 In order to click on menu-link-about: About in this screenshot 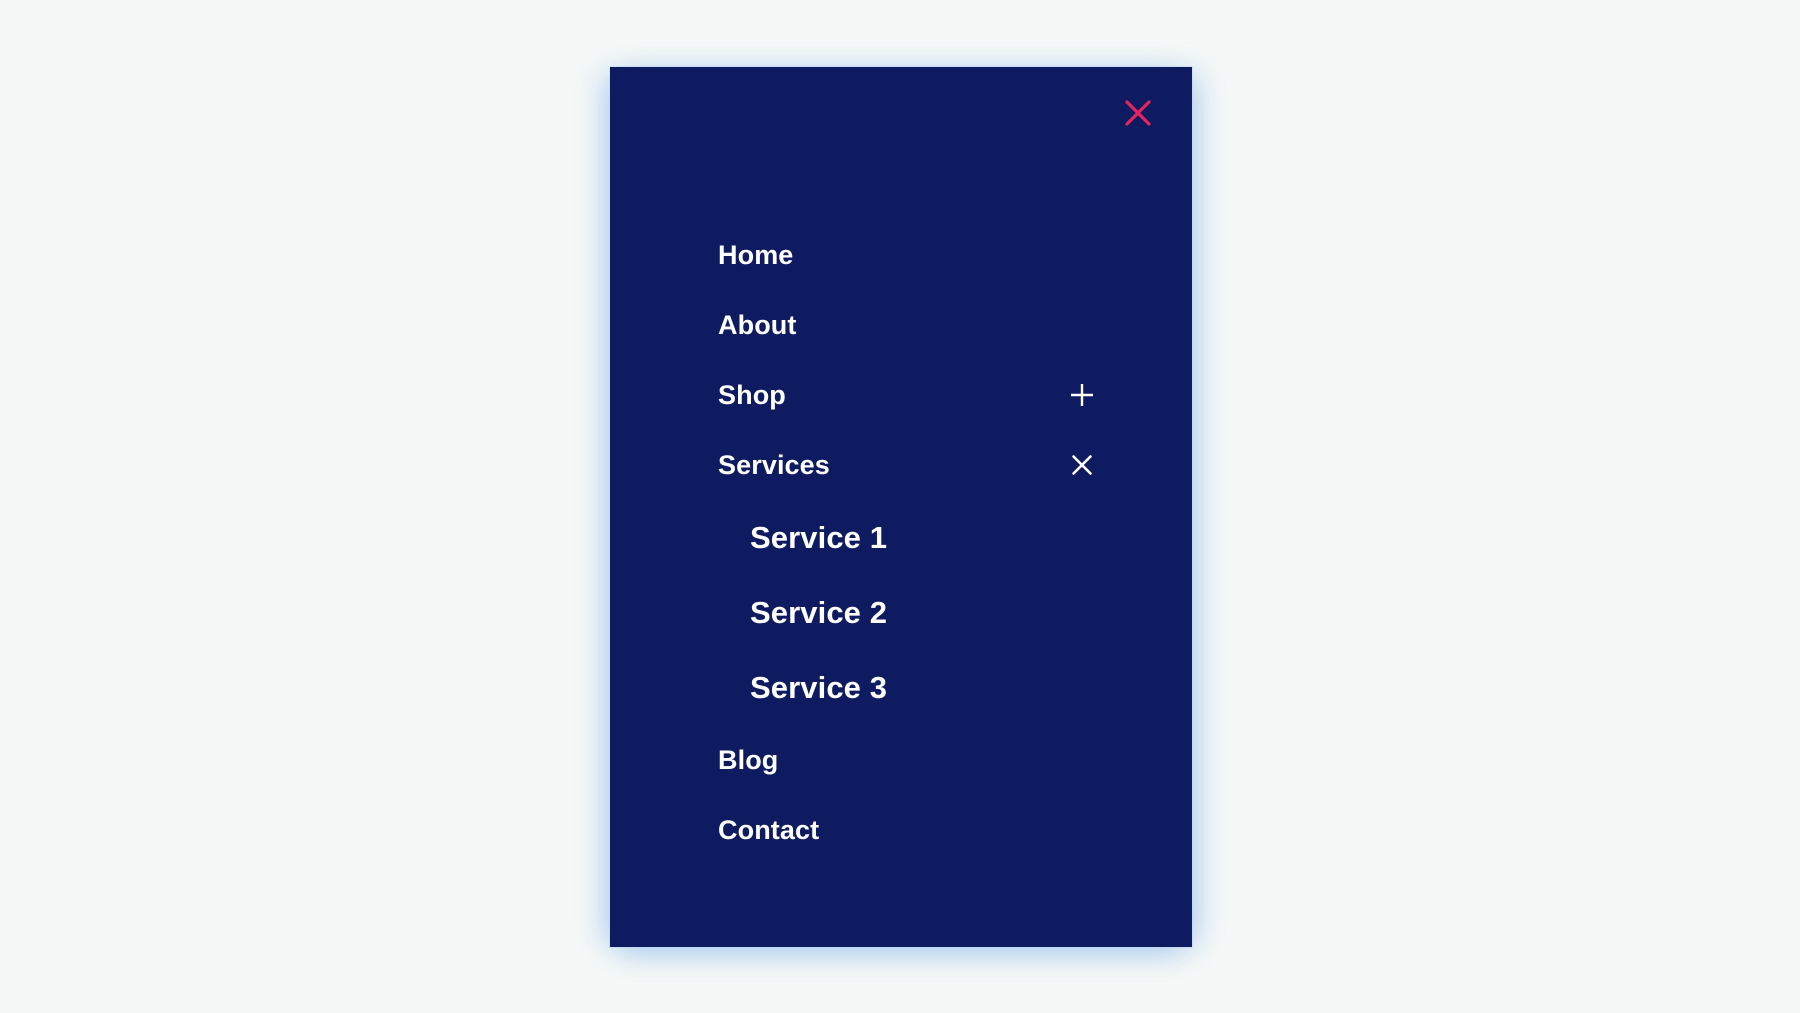, I will do `click(757, 325)`.